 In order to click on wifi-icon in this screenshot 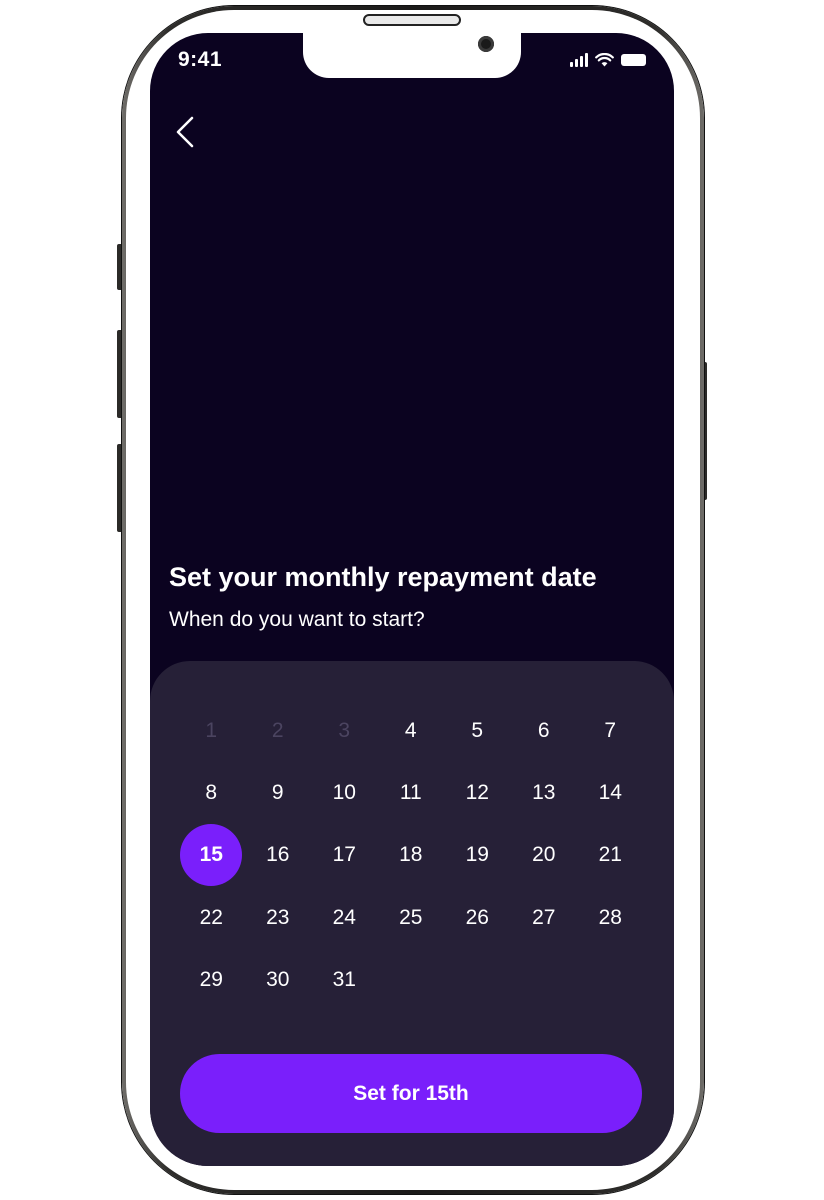, I will do `click(604, 60)`.